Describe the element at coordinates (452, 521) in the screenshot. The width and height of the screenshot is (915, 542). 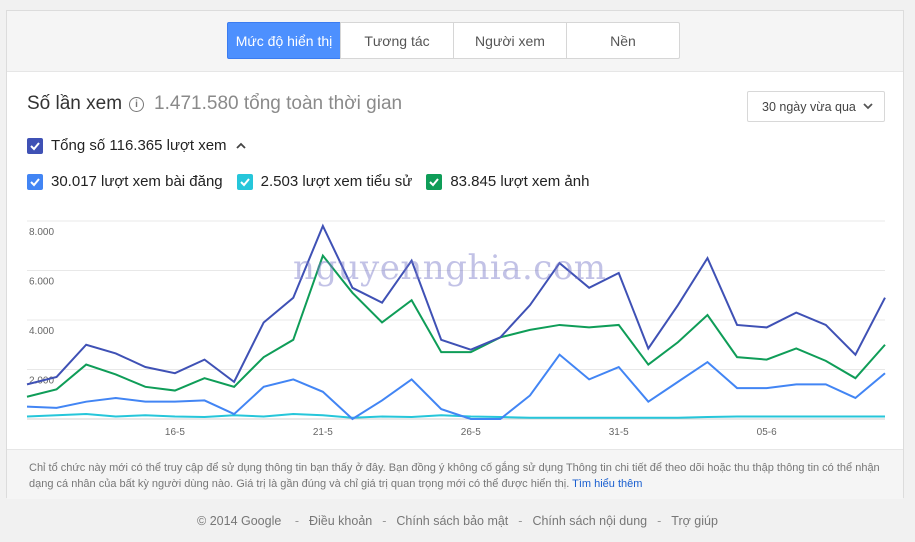
I see `footer-link-1: Chính sách bảo mật` at that location.